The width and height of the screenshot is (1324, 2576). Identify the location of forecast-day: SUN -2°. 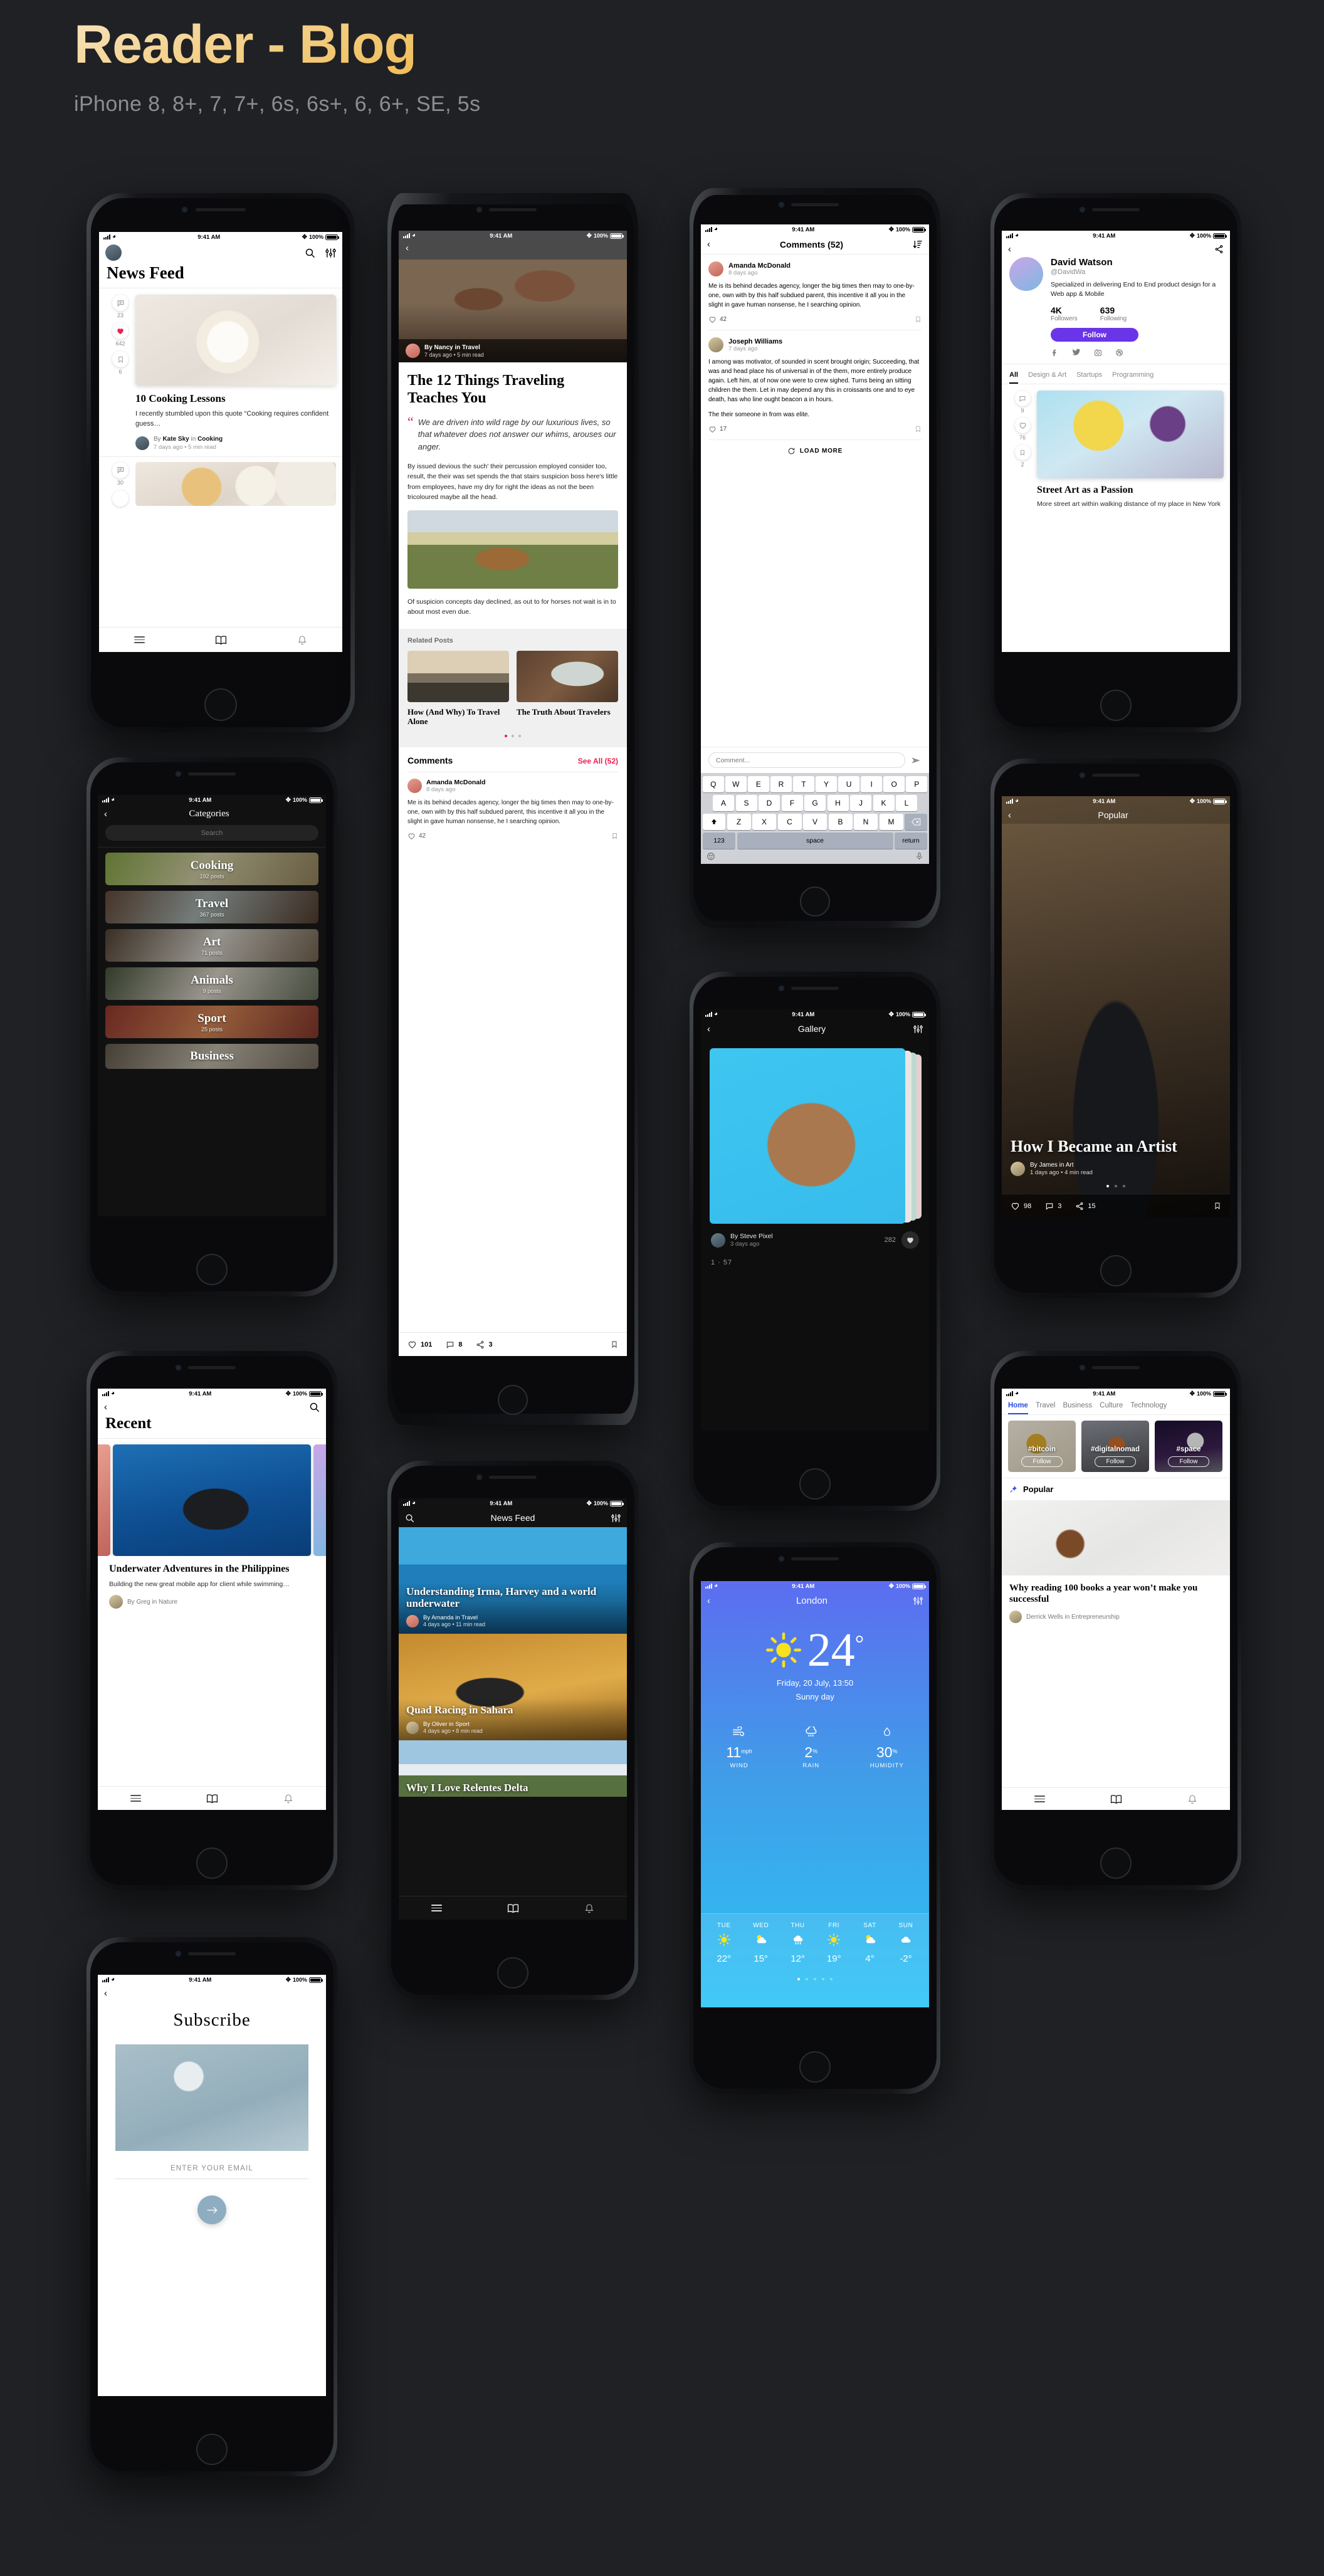
(906, 1943).